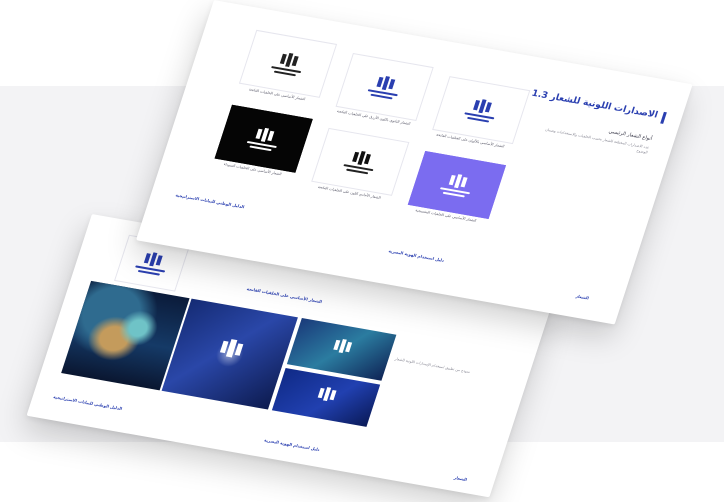  I want to click on city-logo, so click(230, 351).